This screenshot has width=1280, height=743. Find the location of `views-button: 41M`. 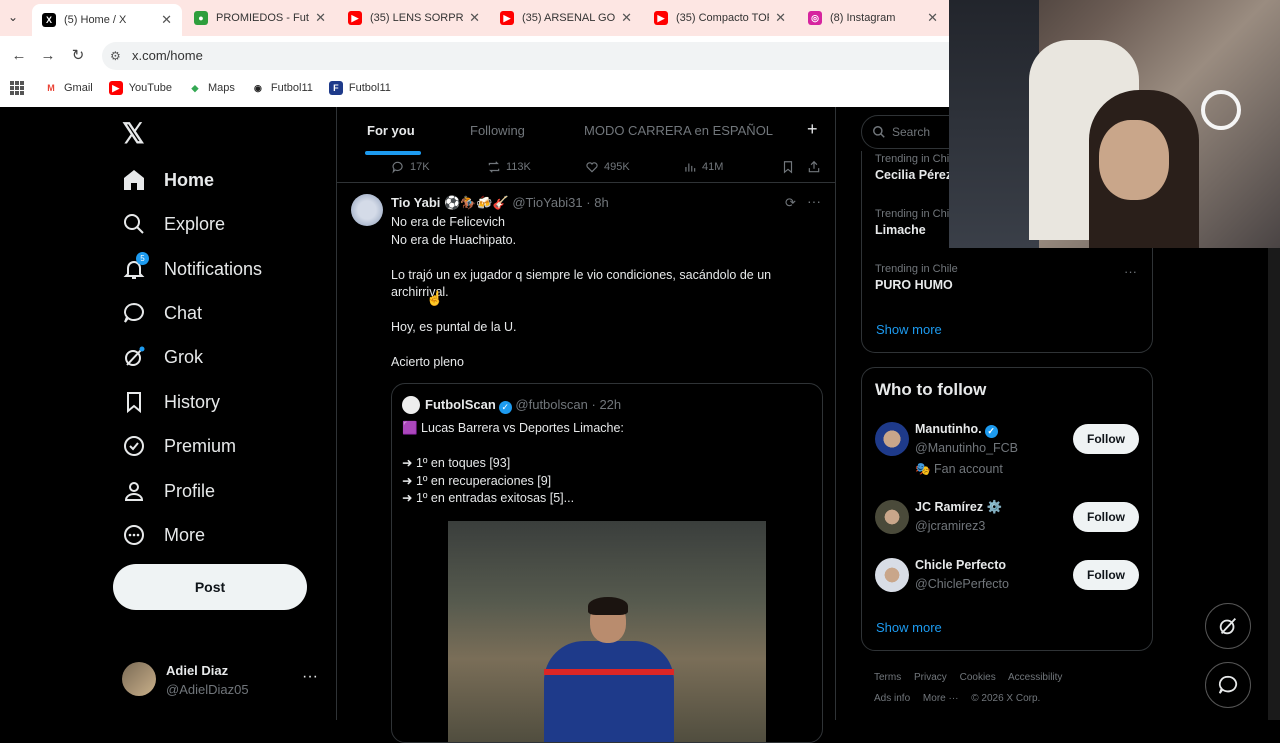

views-button: 41M is located at coordinates (703, 167).